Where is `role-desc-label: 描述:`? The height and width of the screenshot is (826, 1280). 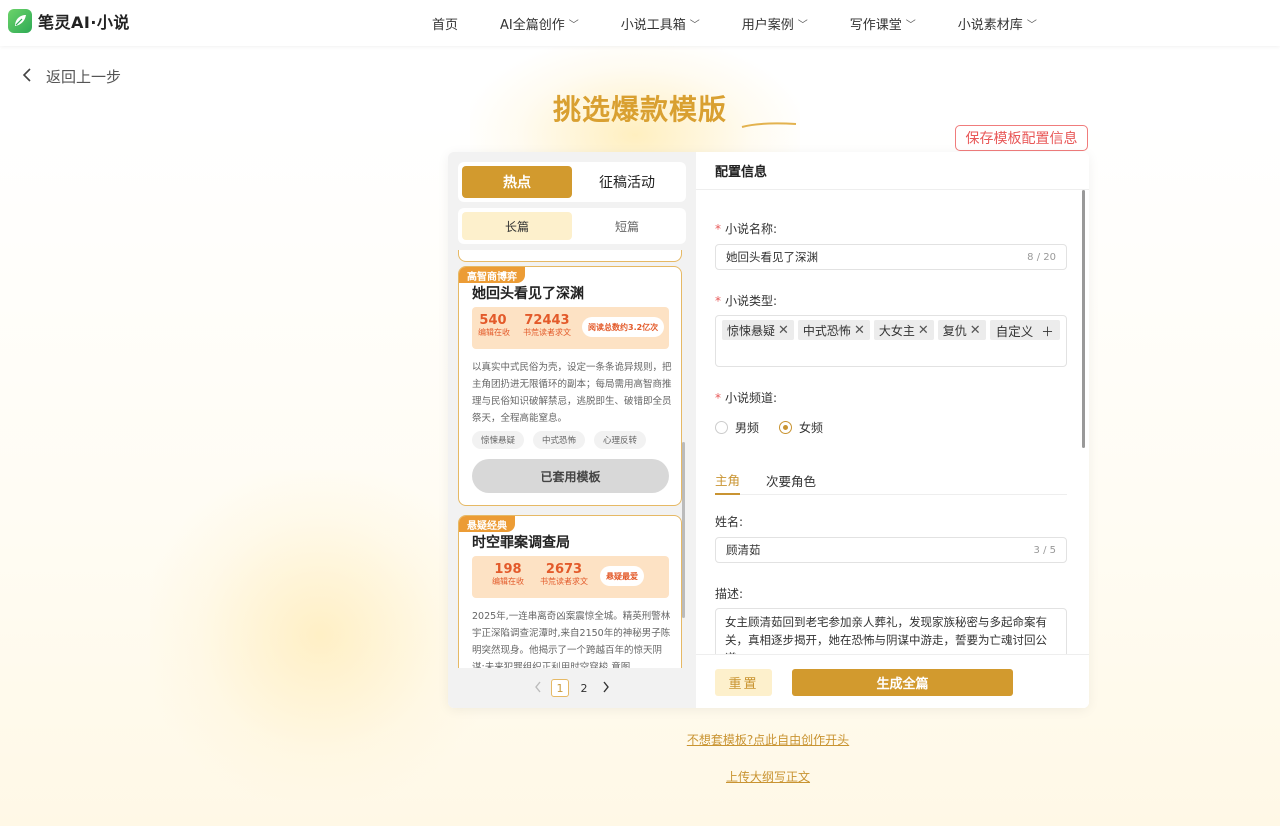
role-desc-label: 描述: is located at coordinates (729, 594).